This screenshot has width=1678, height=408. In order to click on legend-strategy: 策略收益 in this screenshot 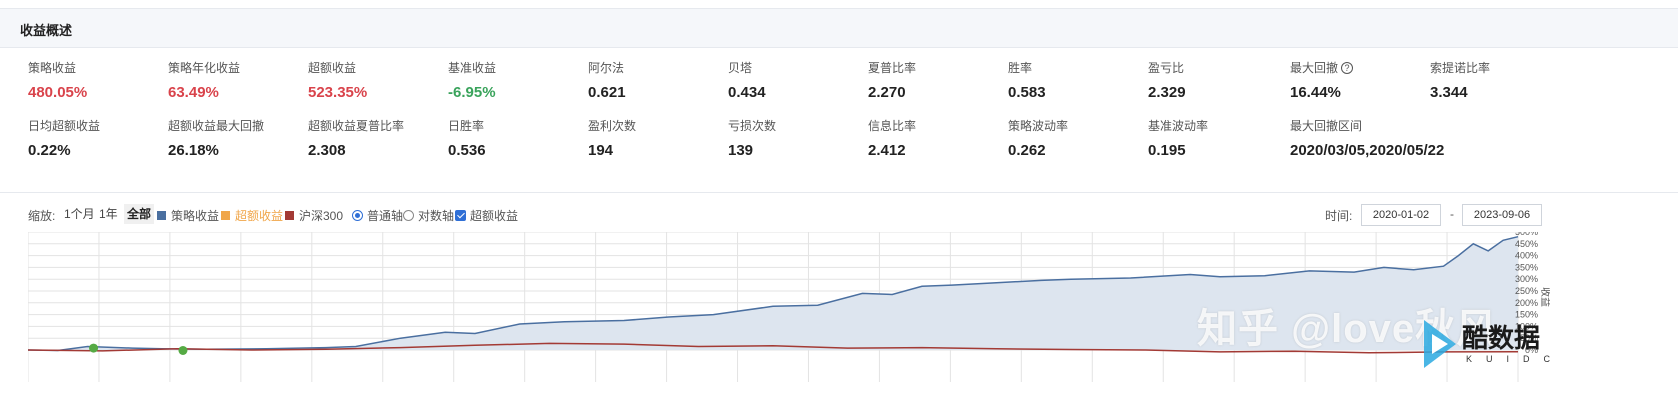, I will do `click(188, 215)`.